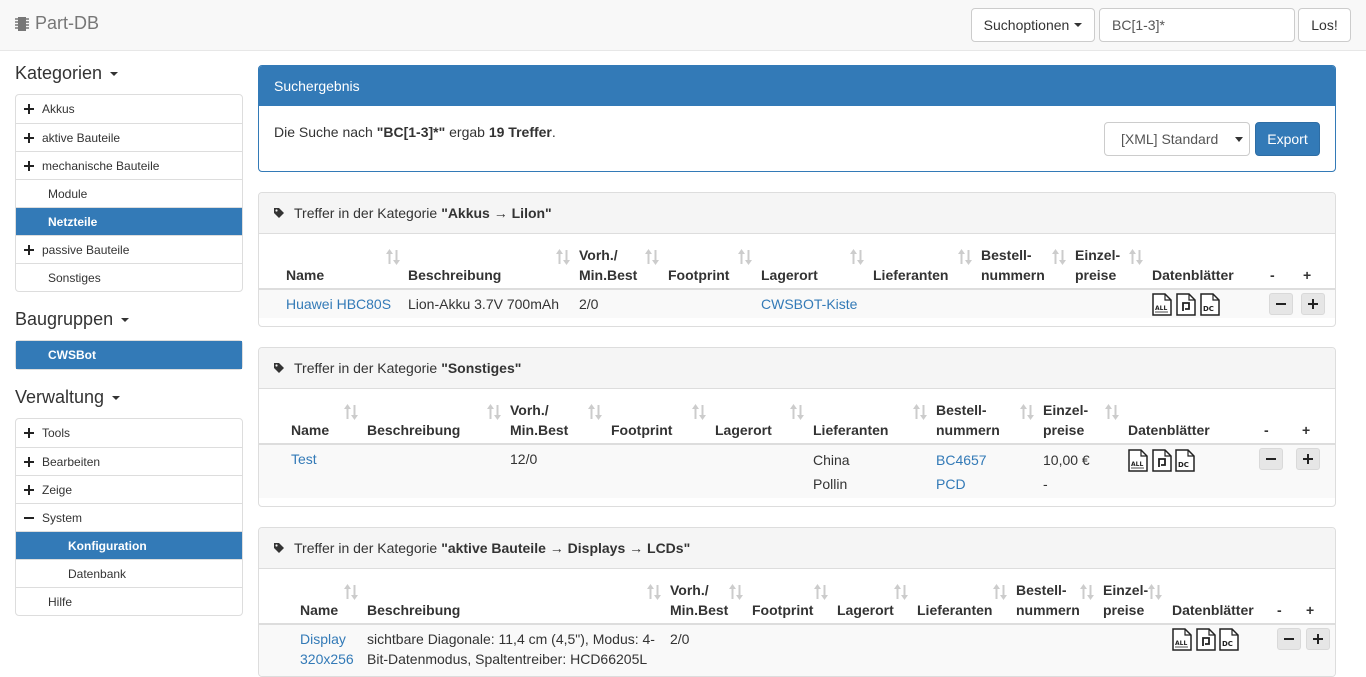 Image resolution: width=1366 pixels, height=677 pixels. I want to click on part-name-link: Huawei HBC80S, so click(338, 304).